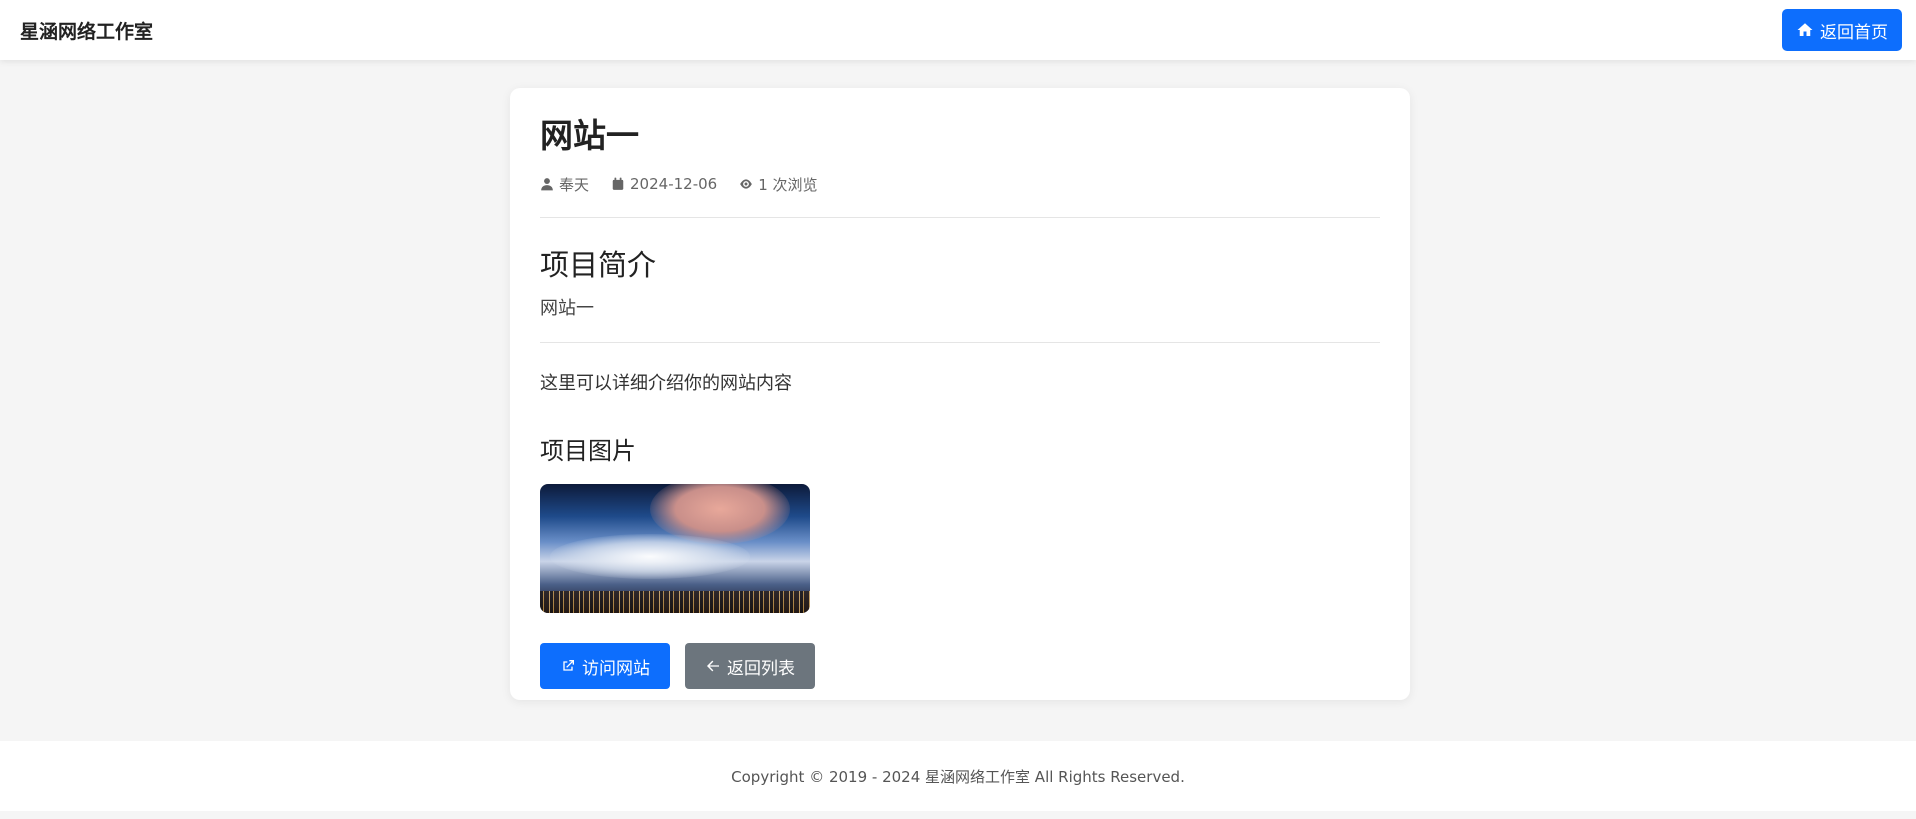 This screenshot has width=1916, height=819. I want to click on arrow-left-icon, so click(713, 666).